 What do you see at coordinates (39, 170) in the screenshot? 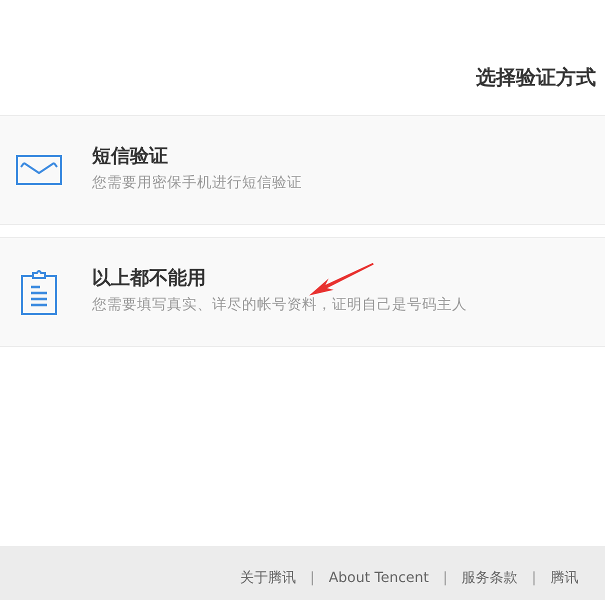
I see `envelope-icon` at bounding box center [39, 170].